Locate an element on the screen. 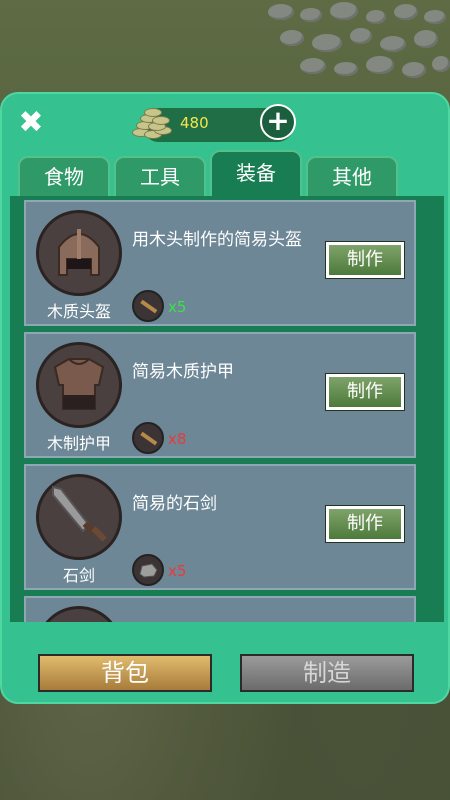 This screenshot has width=450, height=800. wooden-armor-icon is located at coordinates (79, 385).